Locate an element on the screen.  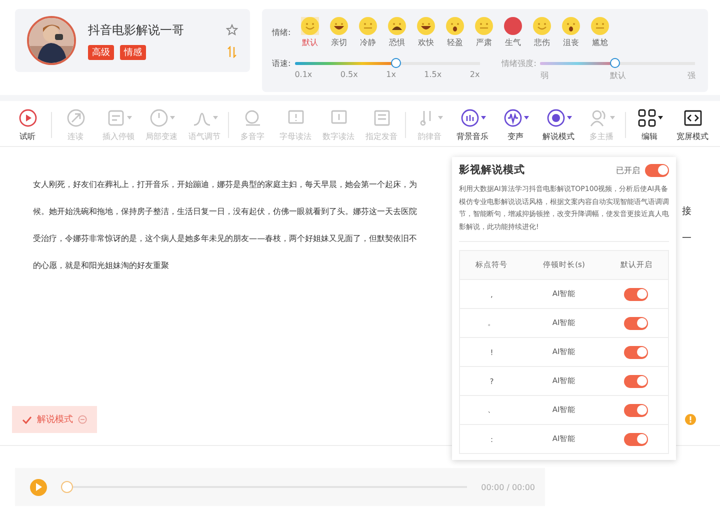
toolbar-button: 变声 is located at coordinates (515, 125).